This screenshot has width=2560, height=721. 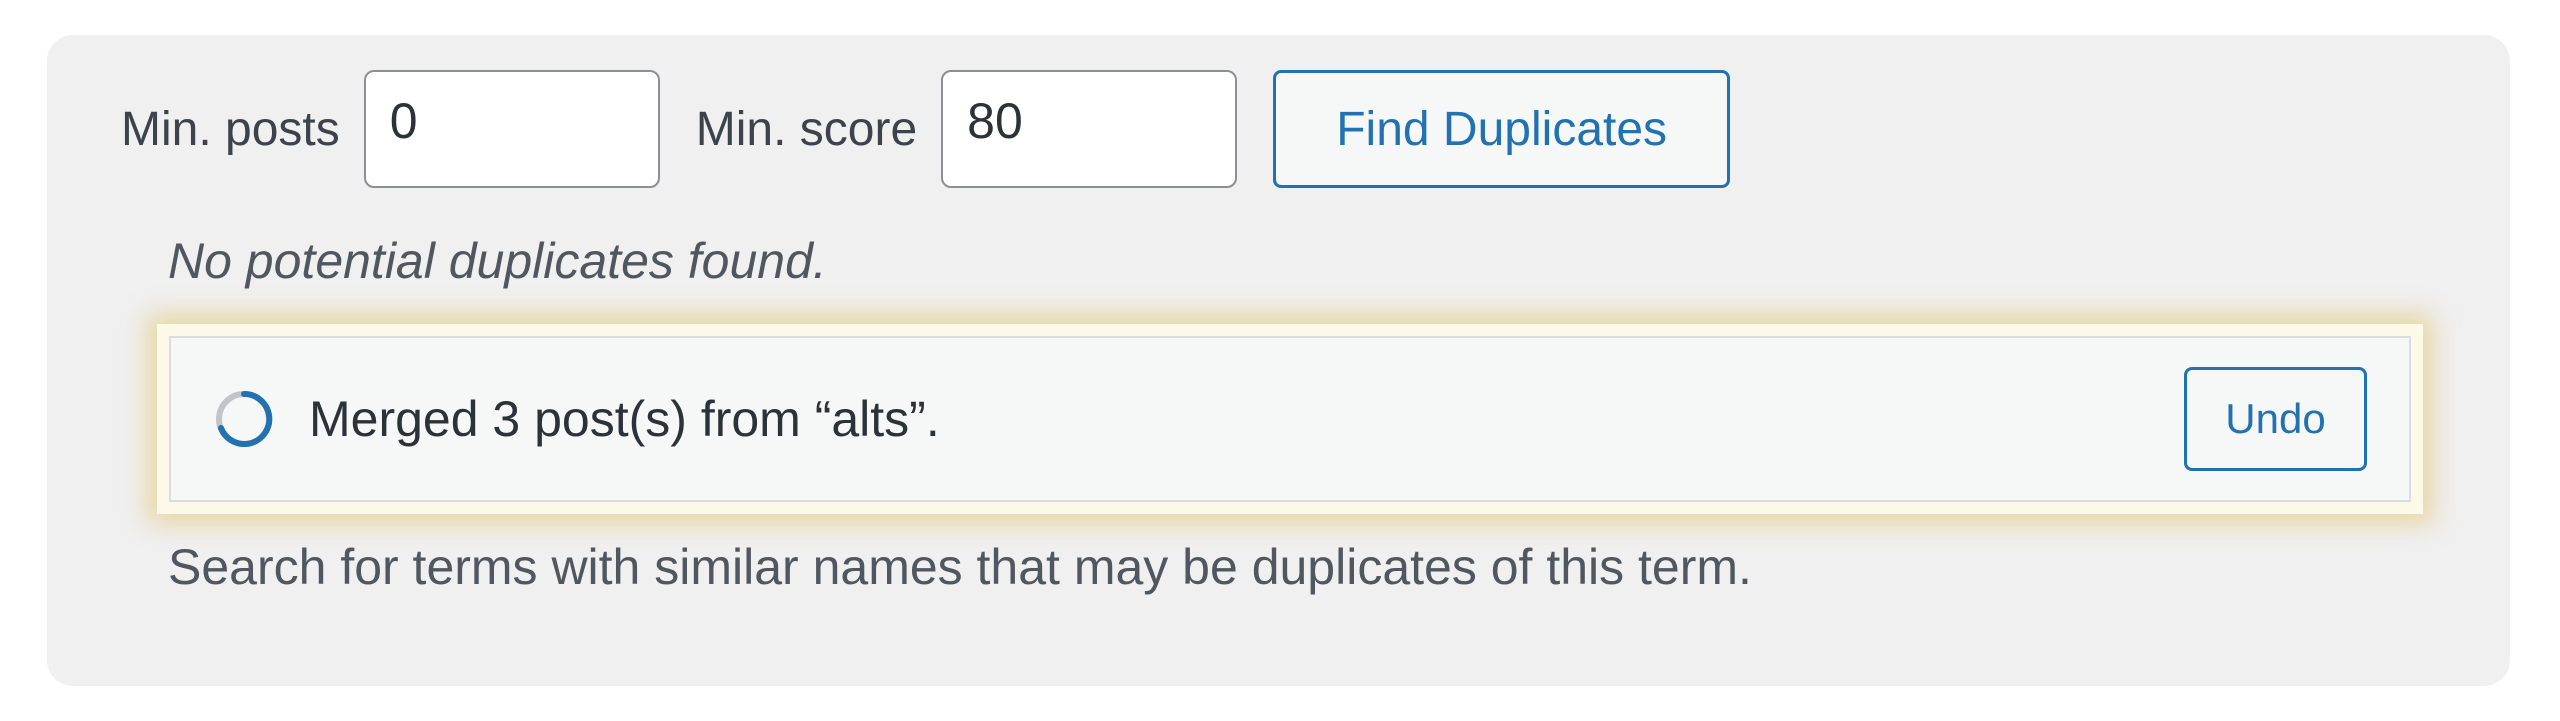 What do you see at coordinates (2275, 419) in the screenshot?
I see `undo-button: Undo` at bounding box center [2275, 419].